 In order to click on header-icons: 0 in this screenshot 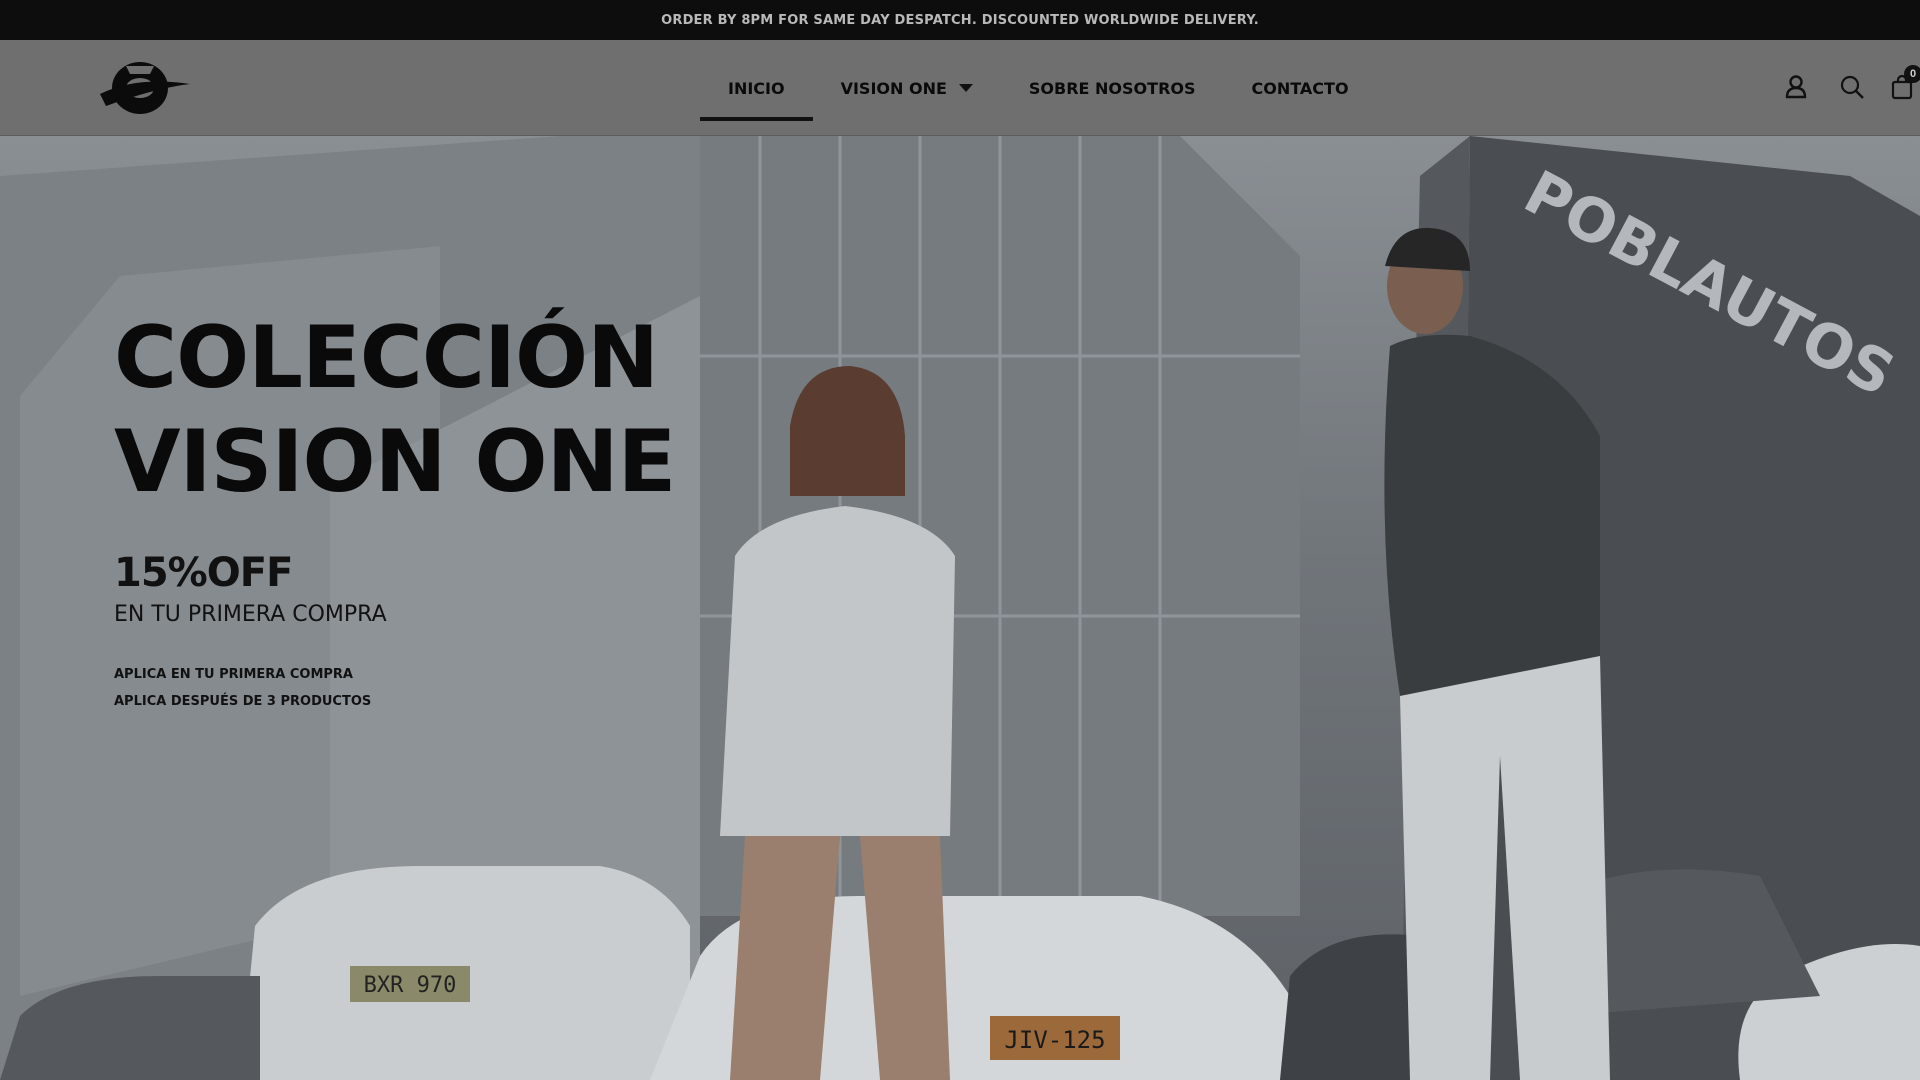, I will do `click(1820, 88)`.